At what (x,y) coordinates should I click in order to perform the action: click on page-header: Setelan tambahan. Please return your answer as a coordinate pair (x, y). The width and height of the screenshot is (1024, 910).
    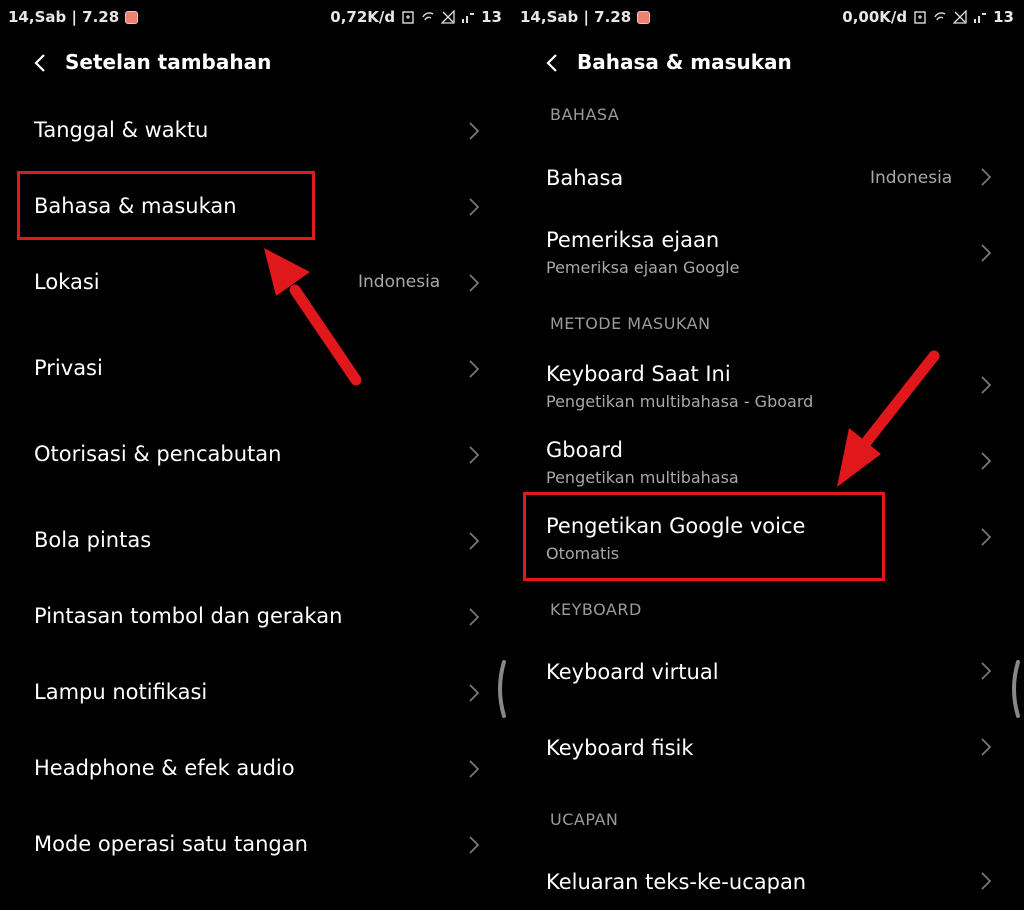
    Looking at the image, I should click on (256, 64).